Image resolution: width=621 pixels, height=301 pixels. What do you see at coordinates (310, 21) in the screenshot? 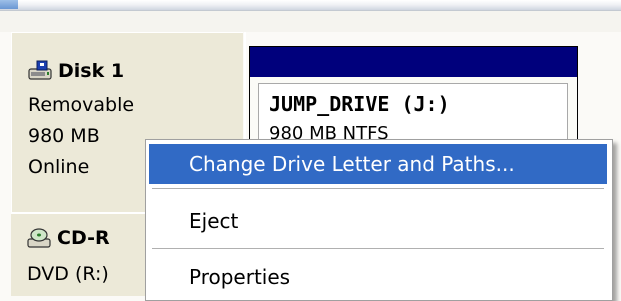
I see `list-gap` at bounding box center [310, 21].